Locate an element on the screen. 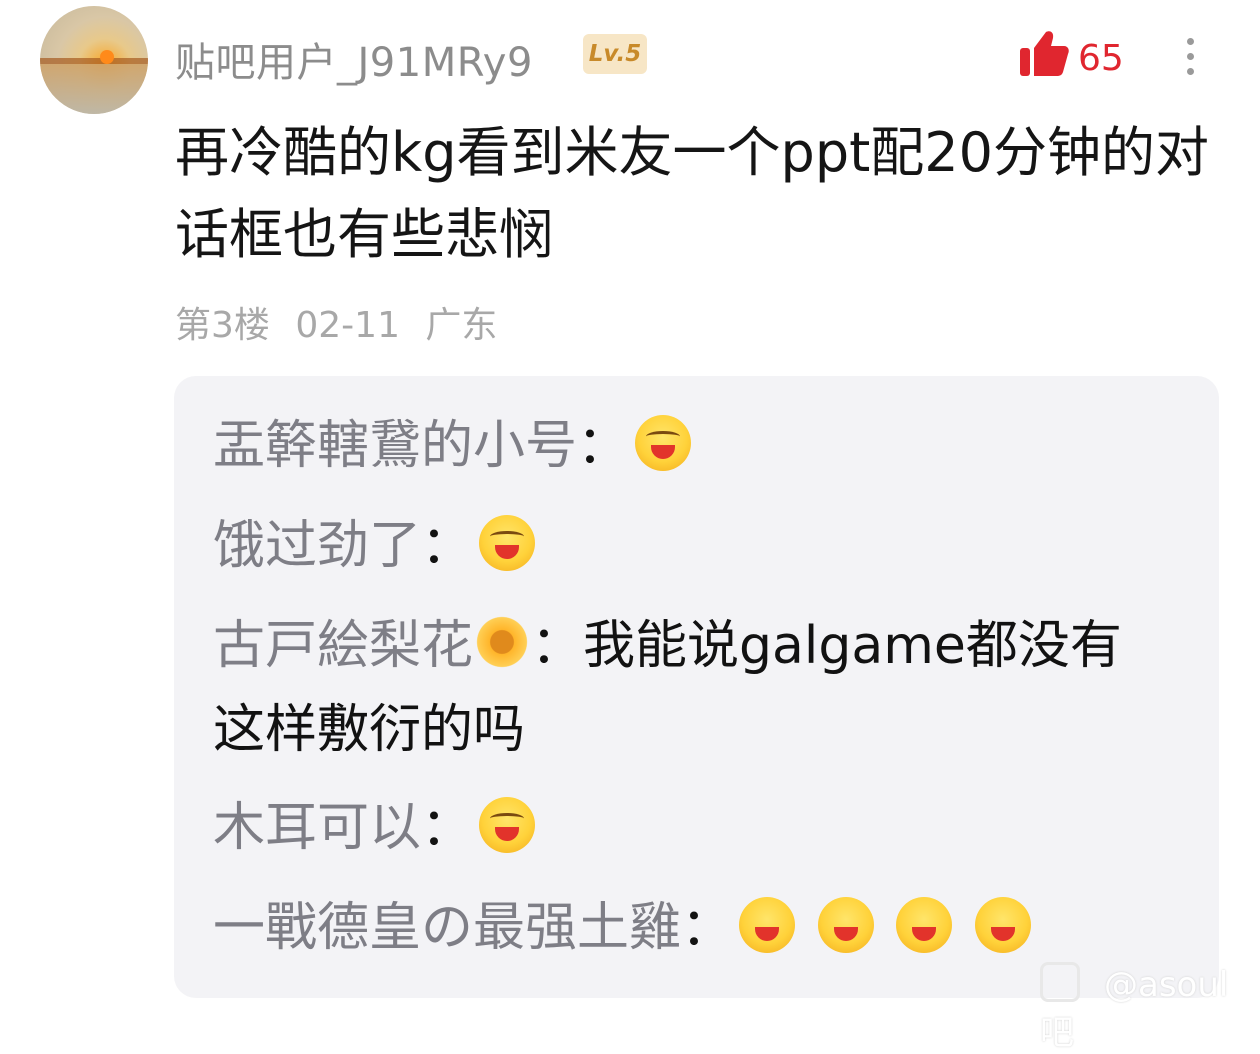 The height and width of the screenshot is (1054, 1260). flower-emoji-icon is located at coordinates (502, 642).